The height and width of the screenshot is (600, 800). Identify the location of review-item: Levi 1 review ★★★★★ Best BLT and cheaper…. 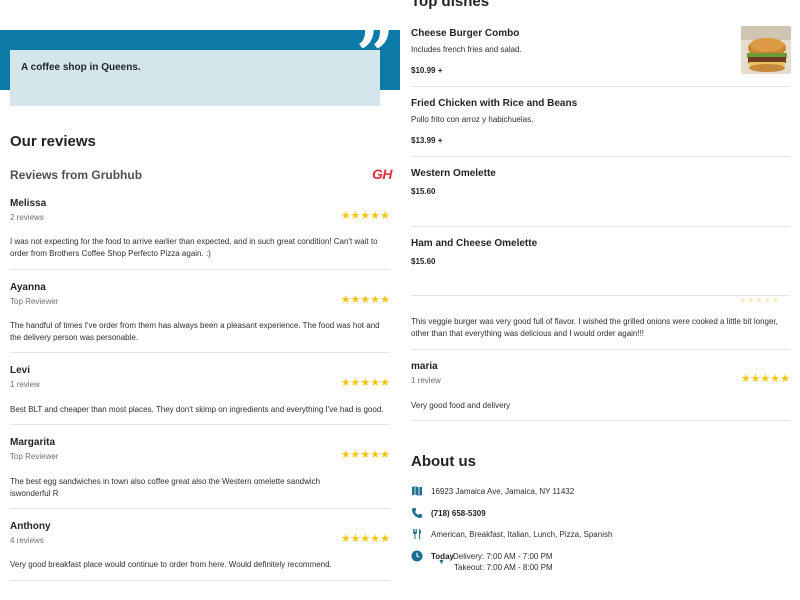
(200, 395).